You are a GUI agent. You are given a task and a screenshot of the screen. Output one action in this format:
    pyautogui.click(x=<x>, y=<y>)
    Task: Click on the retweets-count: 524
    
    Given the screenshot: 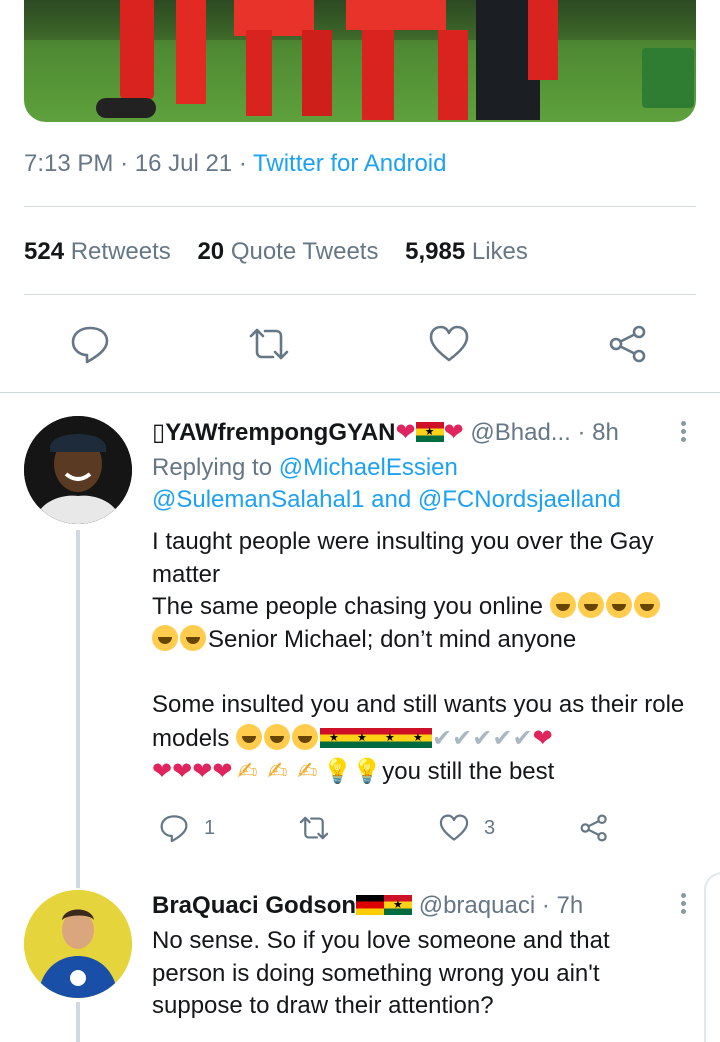 What is the action you would take?
    pyautogui.click(x=44, y=251)
    